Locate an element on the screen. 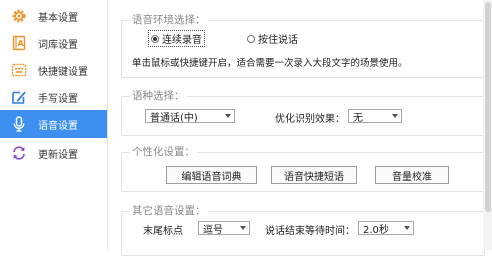 The height and width of the screenshot is (256, 492). press-to-talk-radio: 按住说话 is located at coordinates (272, 38).